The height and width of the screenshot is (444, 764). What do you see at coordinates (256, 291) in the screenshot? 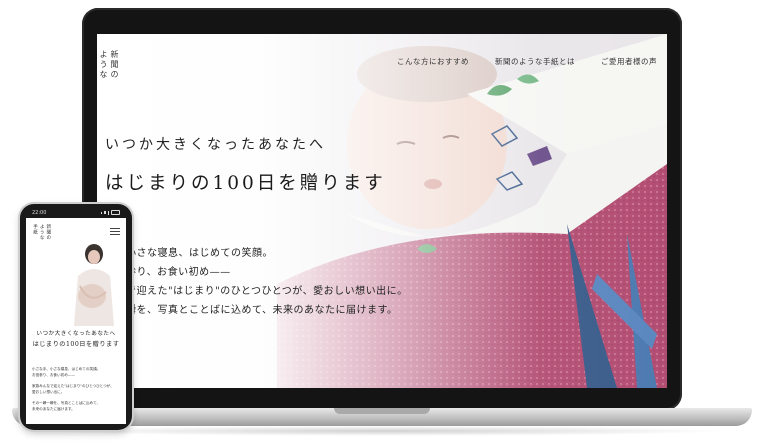
I see `hero-body-line: んなで迎えた"はじまり"のひとつひとつが、愛おしい想い出に。` at bounding box center [256, 291].